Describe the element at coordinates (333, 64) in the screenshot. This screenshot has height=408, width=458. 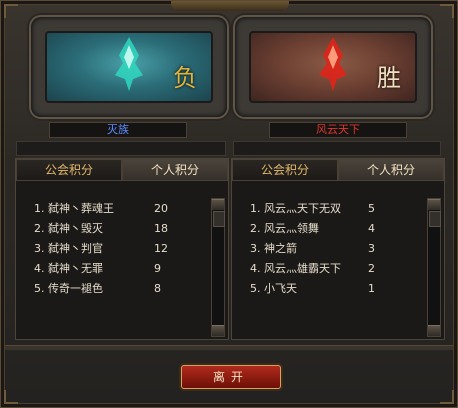
I see `red-crest-icon` at that location.